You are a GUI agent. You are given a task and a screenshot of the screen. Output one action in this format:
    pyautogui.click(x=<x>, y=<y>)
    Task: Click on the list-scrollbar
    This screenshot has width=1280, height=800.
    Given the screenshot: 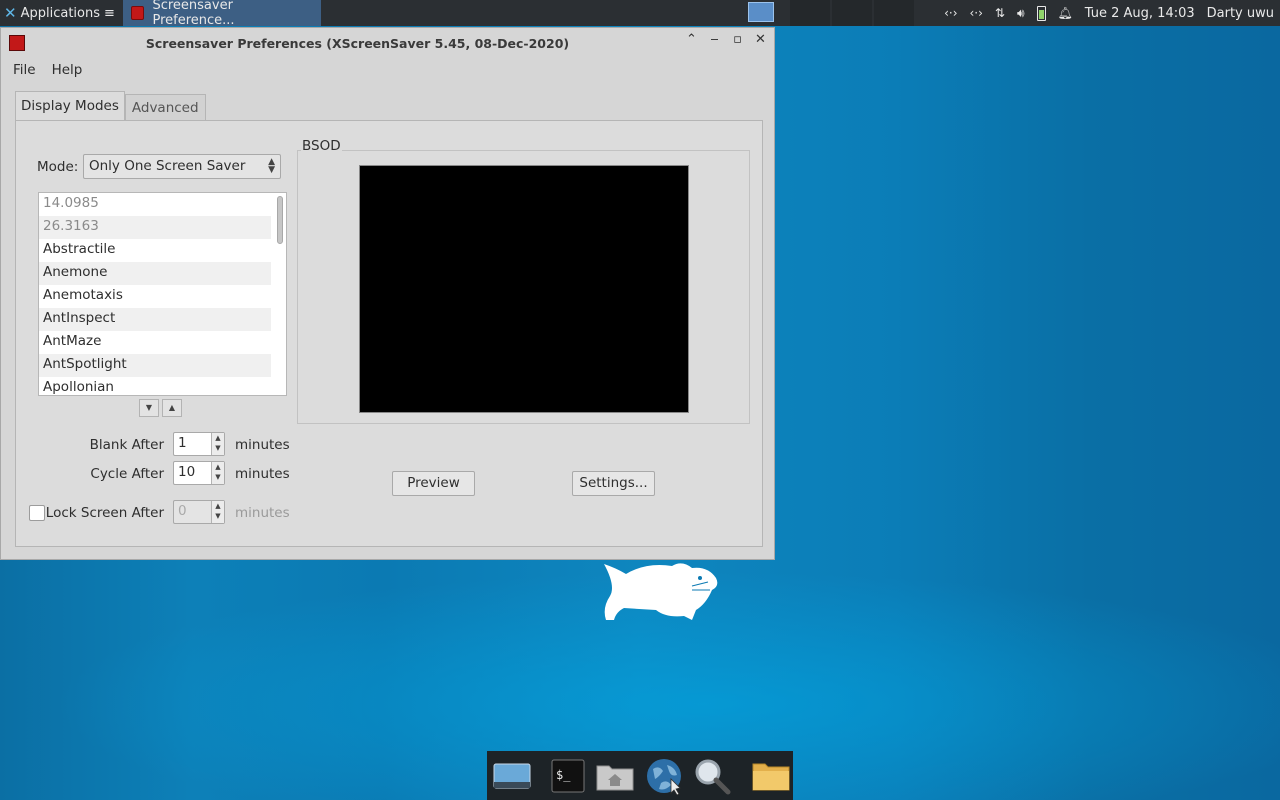 What is the action you would take?
    pyautogui.click(x=280, y=220)
    